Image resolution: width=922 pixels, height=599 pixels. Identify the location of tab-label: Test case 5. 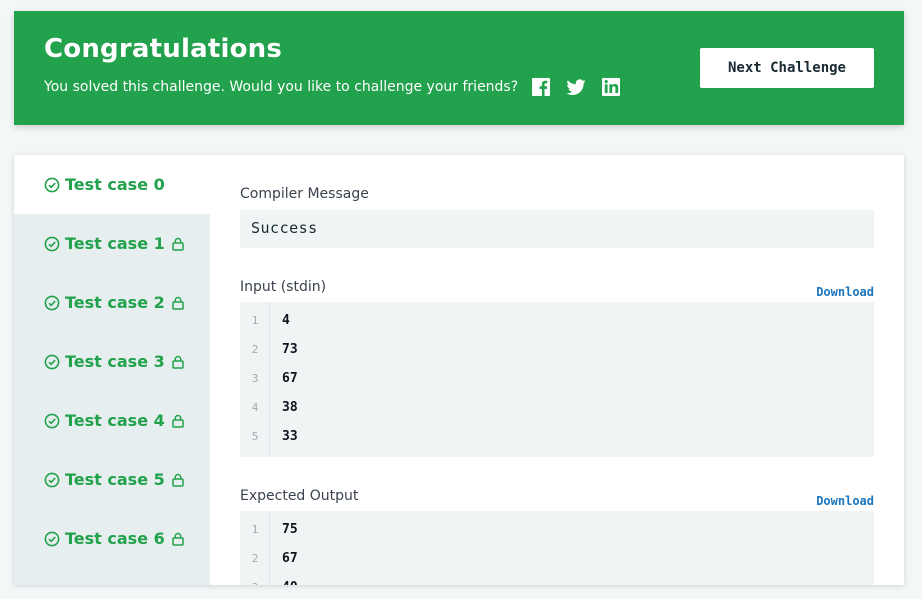
(115, 479).